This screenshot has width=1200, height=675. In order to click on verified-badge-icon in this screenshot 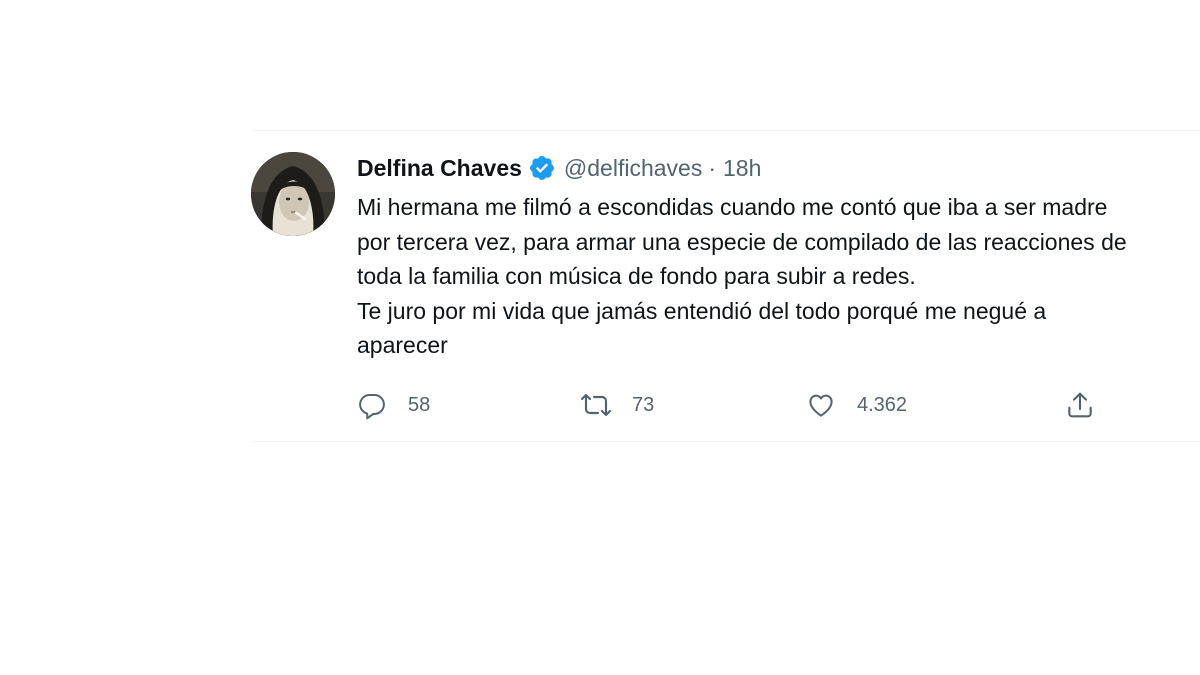, I will do `click(542, 168)`.